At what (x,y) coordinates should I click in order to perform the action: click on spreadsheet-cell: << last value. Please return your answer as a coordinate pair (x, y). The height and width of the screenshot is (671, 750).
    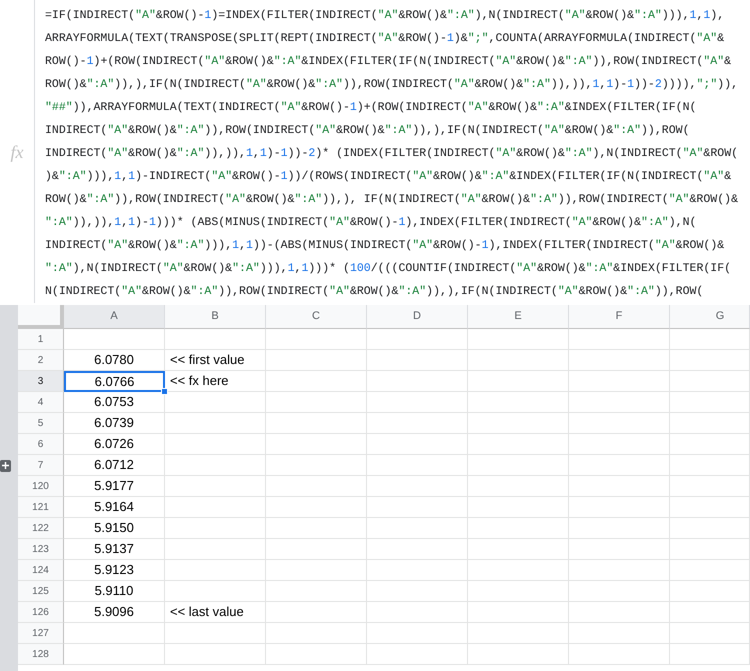
    Looking at the image, I should click on (215, 612).